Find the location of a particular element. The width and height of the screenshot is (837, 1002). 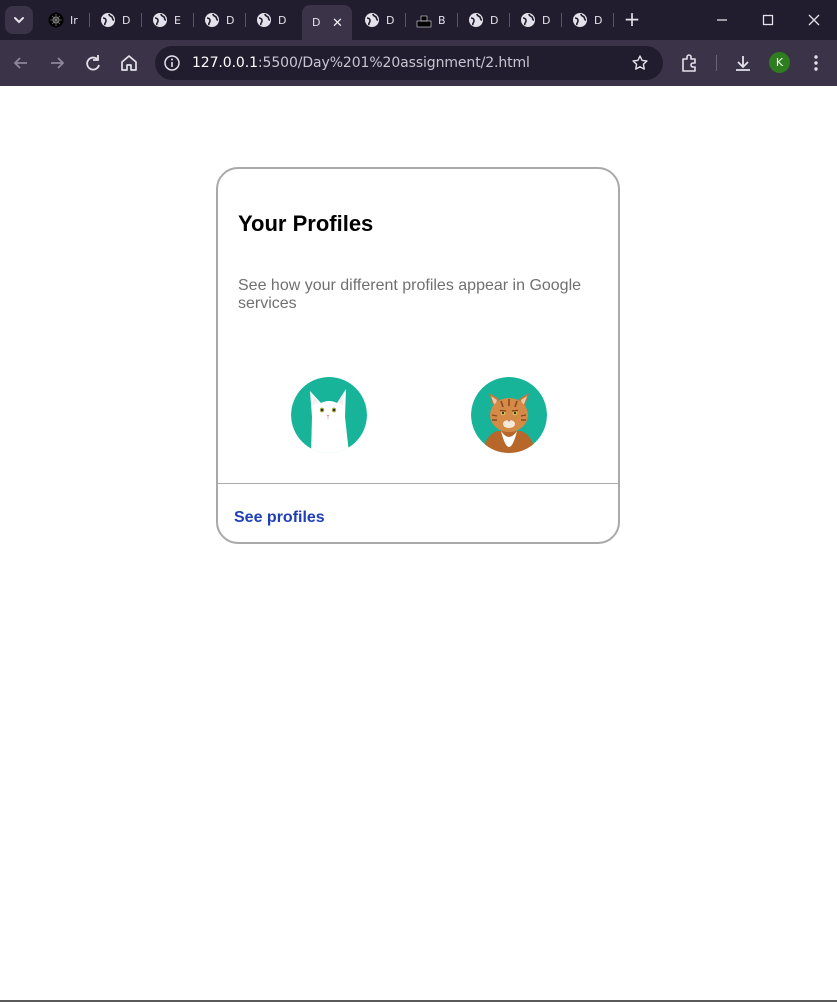

address-path: :5500/Day%201%20assignment/2.html is located at coordinates (393, 63).